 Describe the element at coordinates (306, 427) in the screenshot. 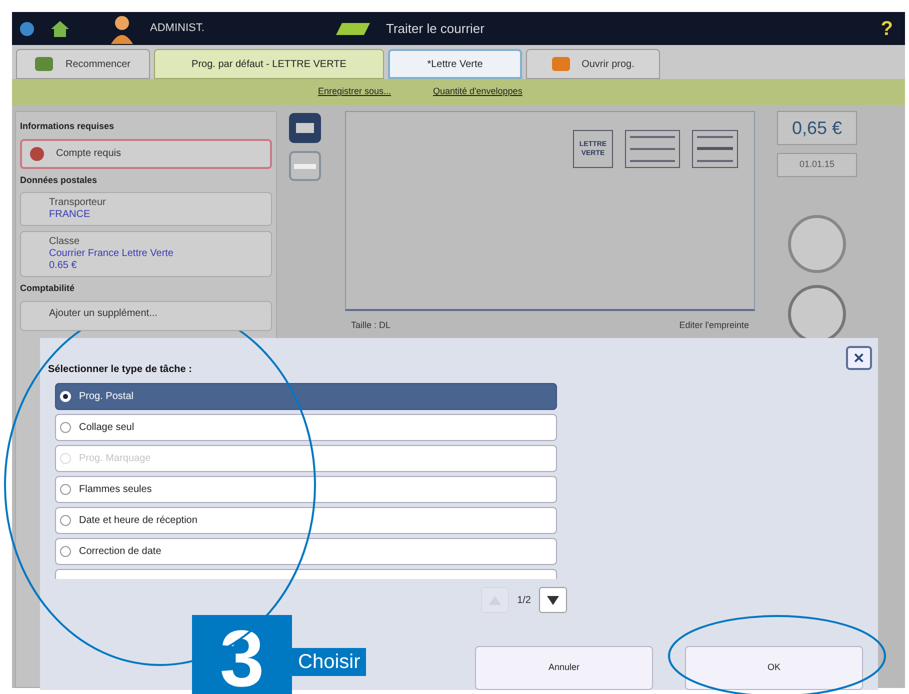

I see `task-option: Collage seul` at that location.